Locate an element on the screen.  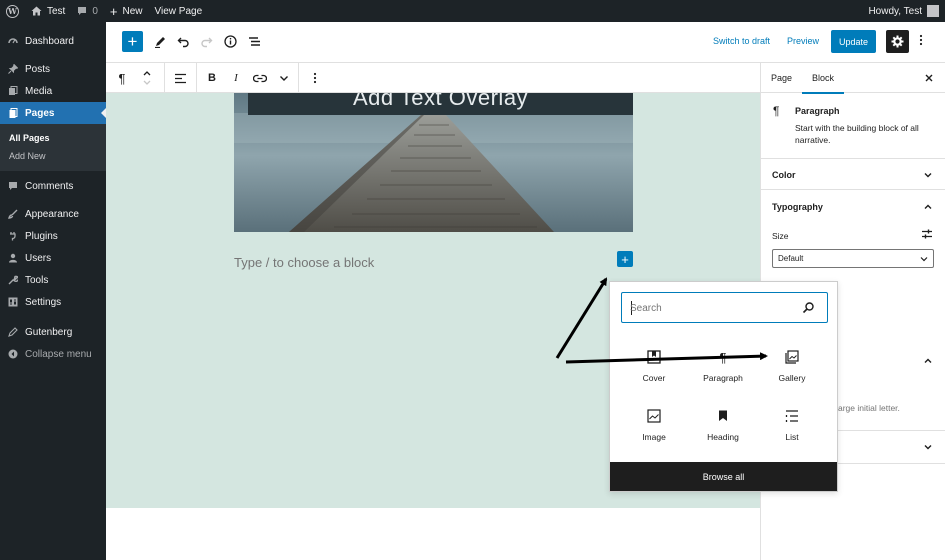
cover-icon is located at coordinates (654, 357).